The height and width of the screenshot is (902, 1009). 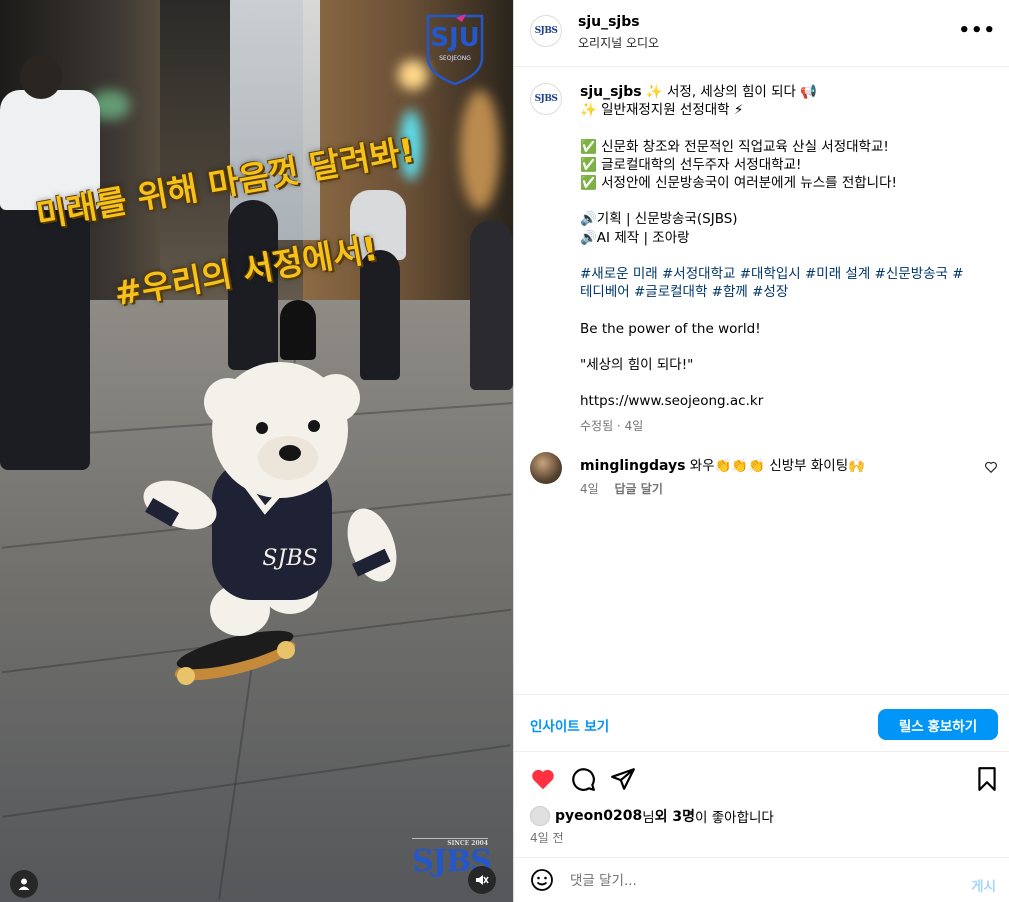 I want to click on more-dots-icon: •••, so click(x=977, y=30).